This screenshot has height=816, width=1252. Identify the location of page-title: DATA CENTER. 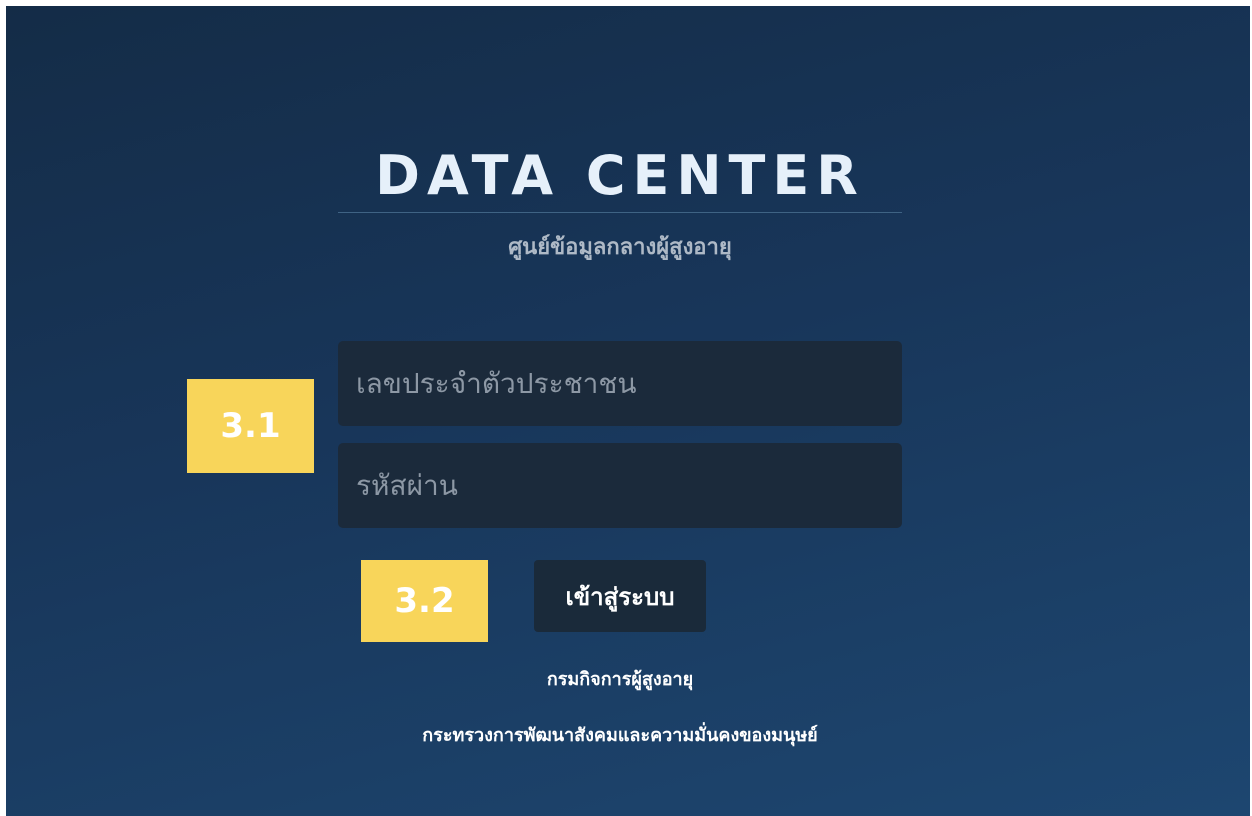
(620, 175).